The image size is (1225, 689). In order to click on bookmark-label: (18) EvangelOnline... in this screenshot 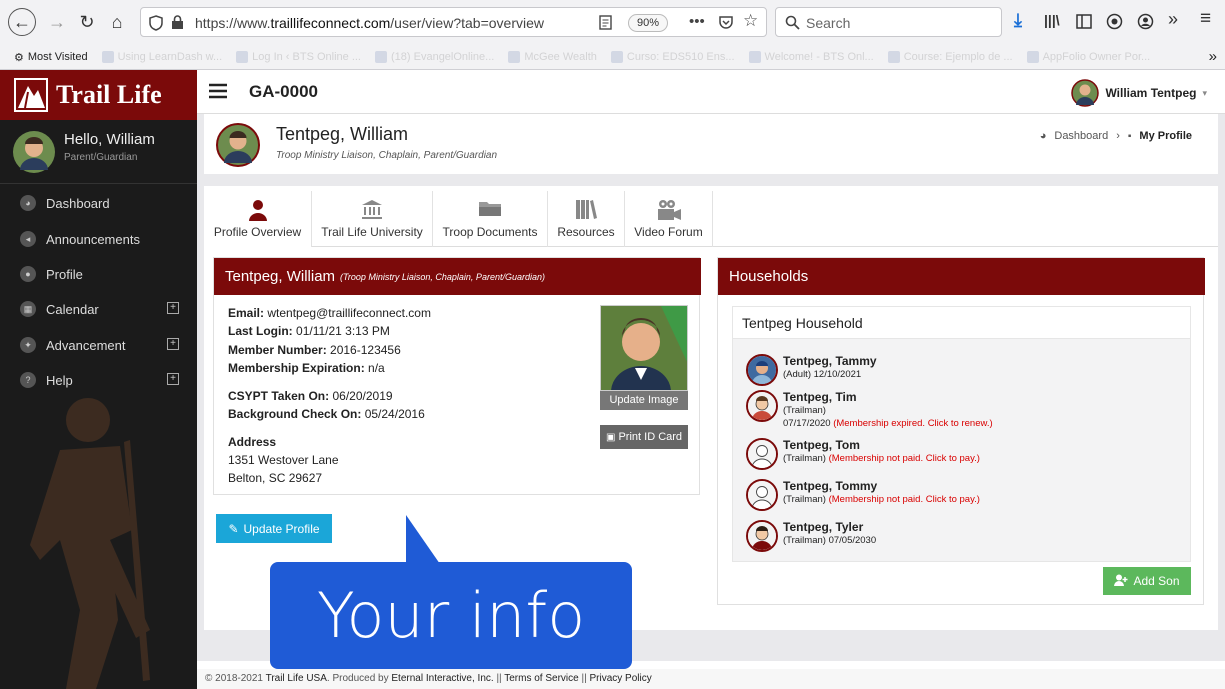, I will do `click(443, 57)`.